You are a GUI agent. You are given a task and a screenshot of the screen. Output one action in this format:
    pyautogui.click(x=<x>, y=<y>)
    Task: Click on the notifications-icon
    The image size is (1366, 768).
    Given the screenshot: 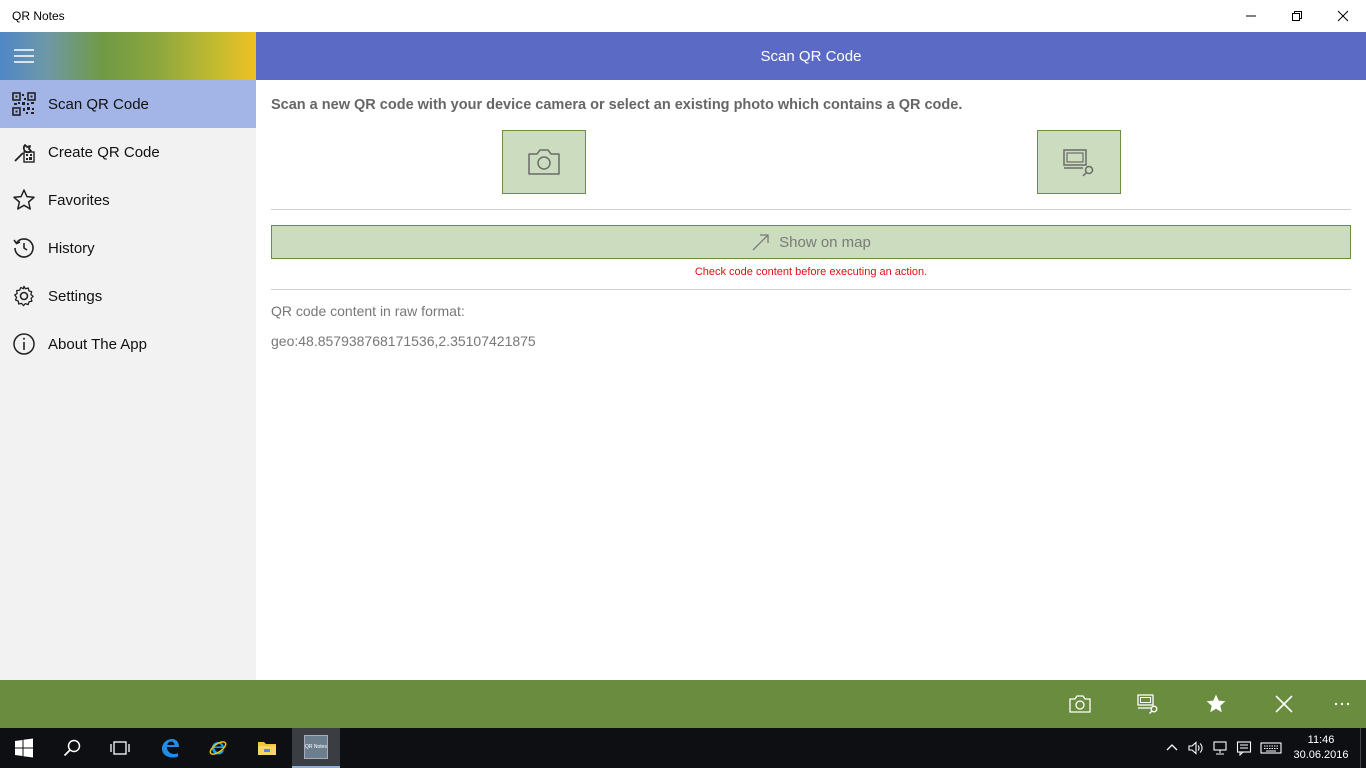 What is the action you would take?
    pyautogui.click(x=1244, y=748)
    